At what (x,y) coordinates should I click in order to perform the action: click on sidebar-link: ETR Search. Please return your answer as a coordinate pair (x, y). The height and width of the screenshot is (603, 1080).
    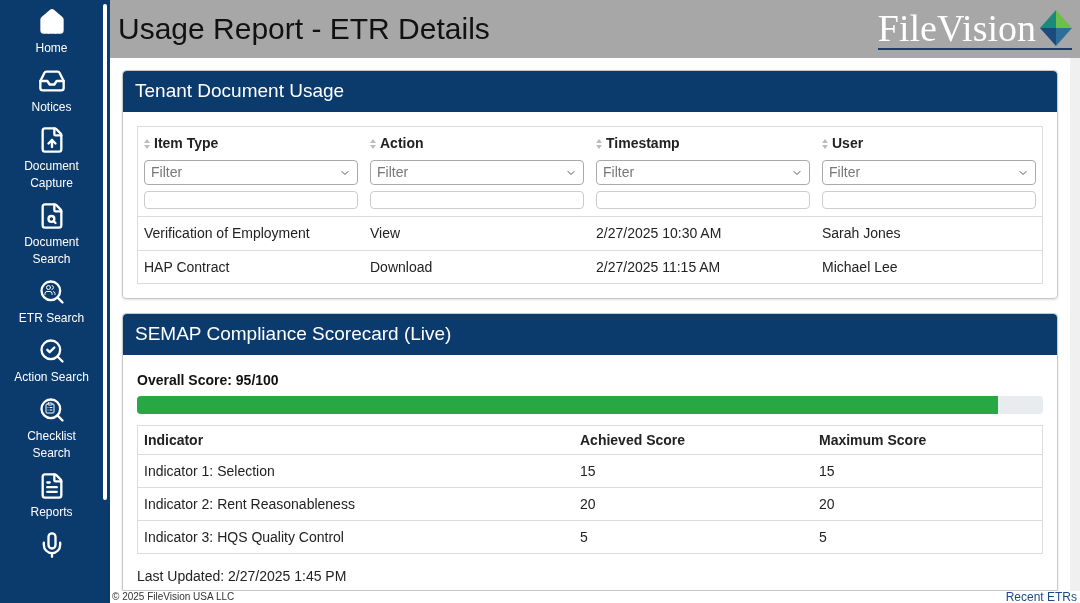
    Looking at the image, I should click on (51, 318).